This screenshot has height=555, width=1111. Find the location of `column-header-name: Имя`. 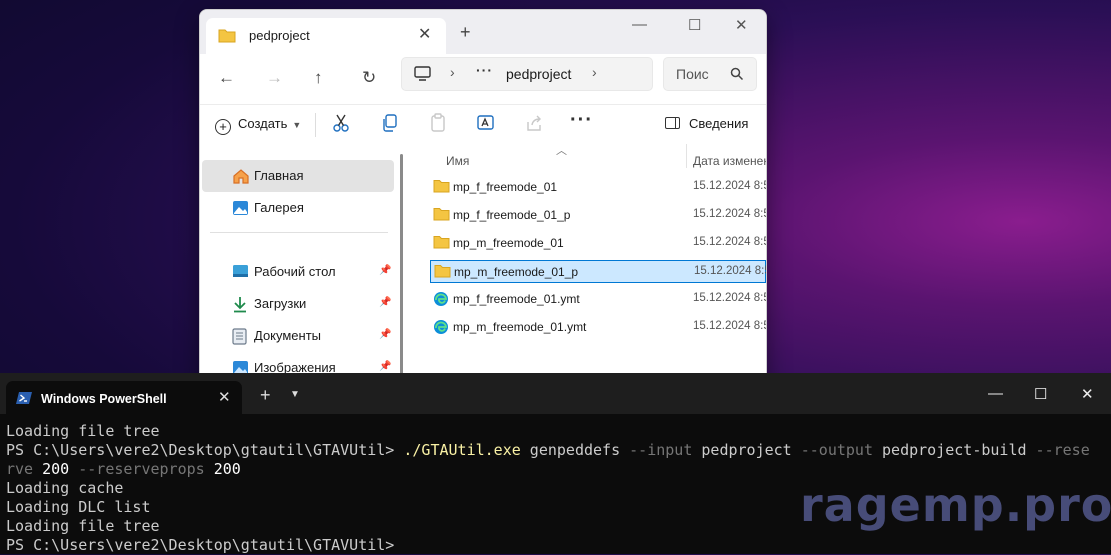

column-header-name: Имя is located at coordinates (457, 161).